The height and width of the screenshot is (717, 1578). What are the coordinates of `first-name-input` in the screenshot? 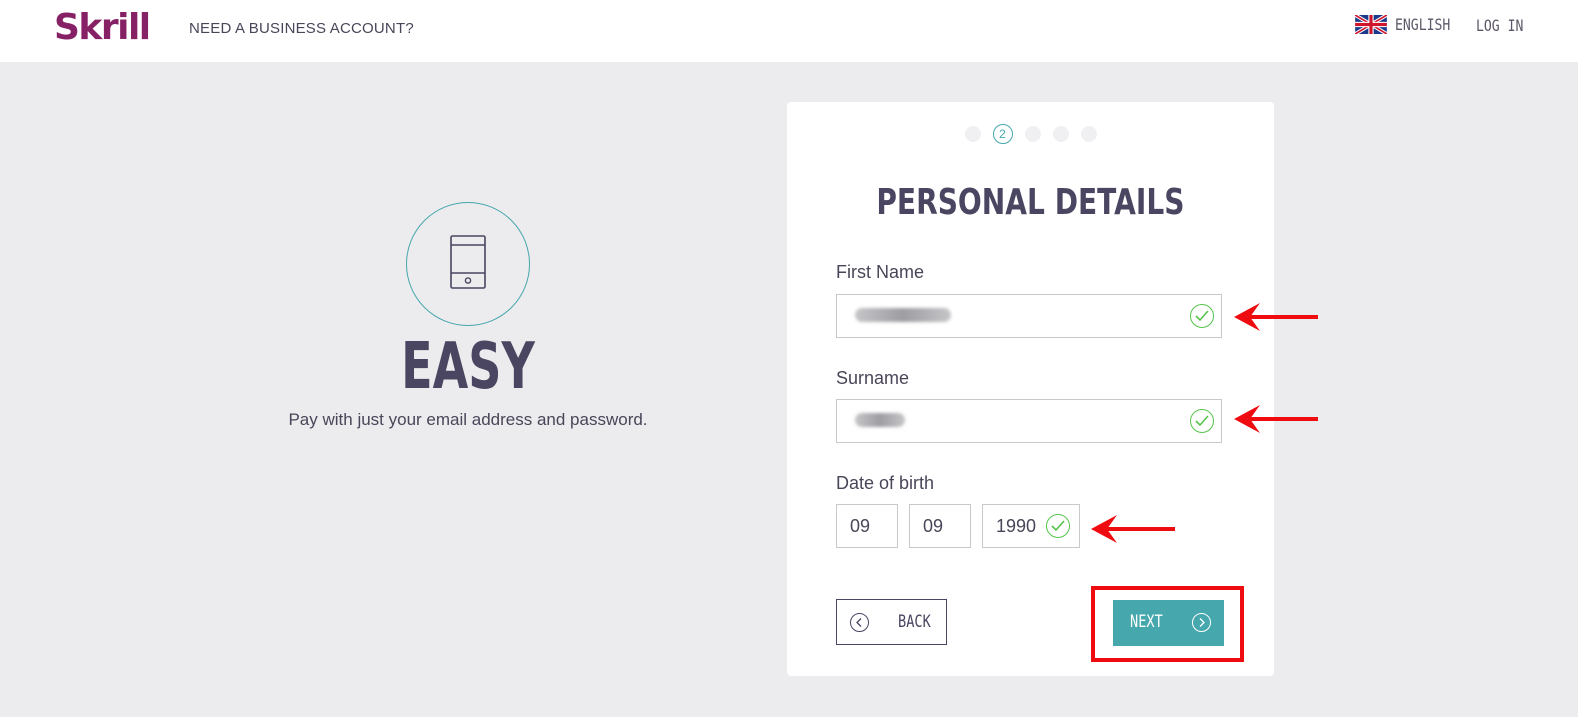 It's located at (1029, 316).